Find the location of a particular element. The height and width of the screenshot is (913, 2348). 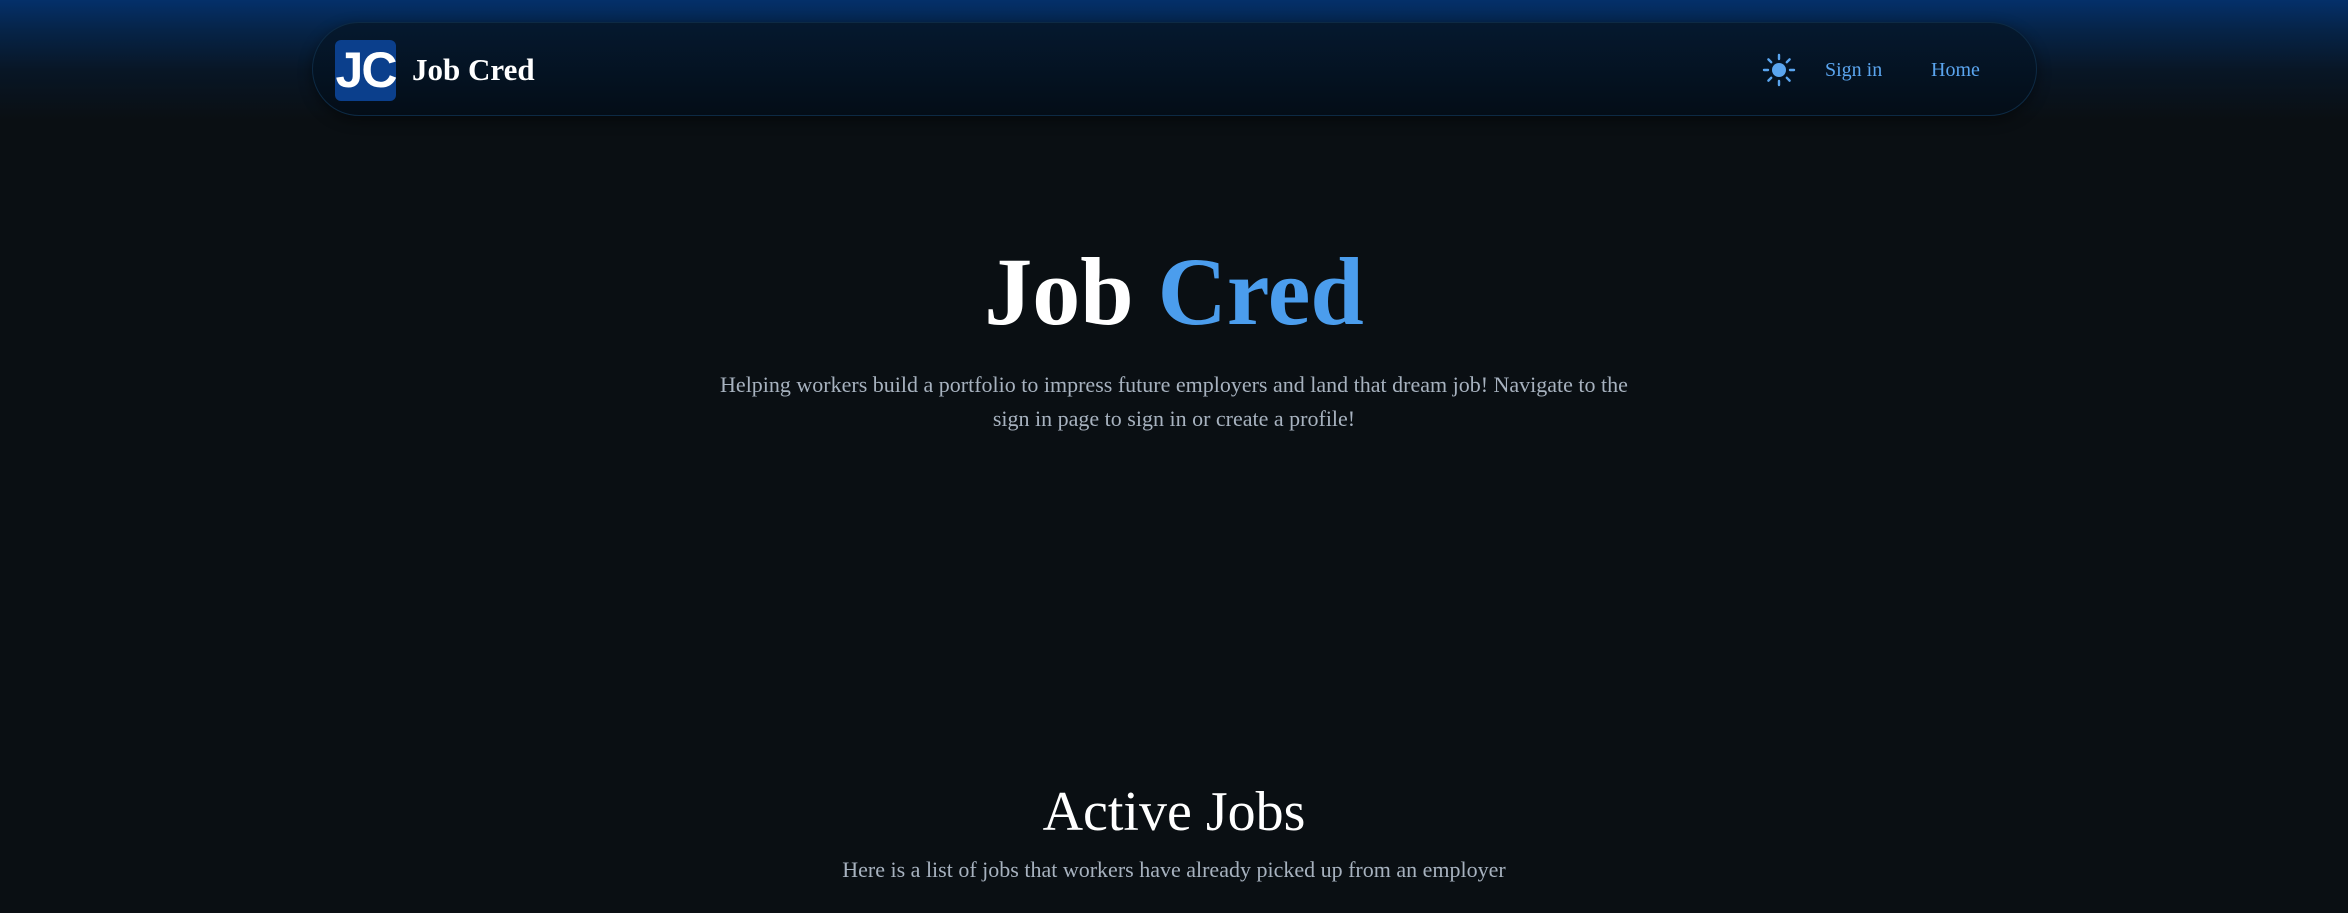

sun-icon is located at coordinates (1779, 70).